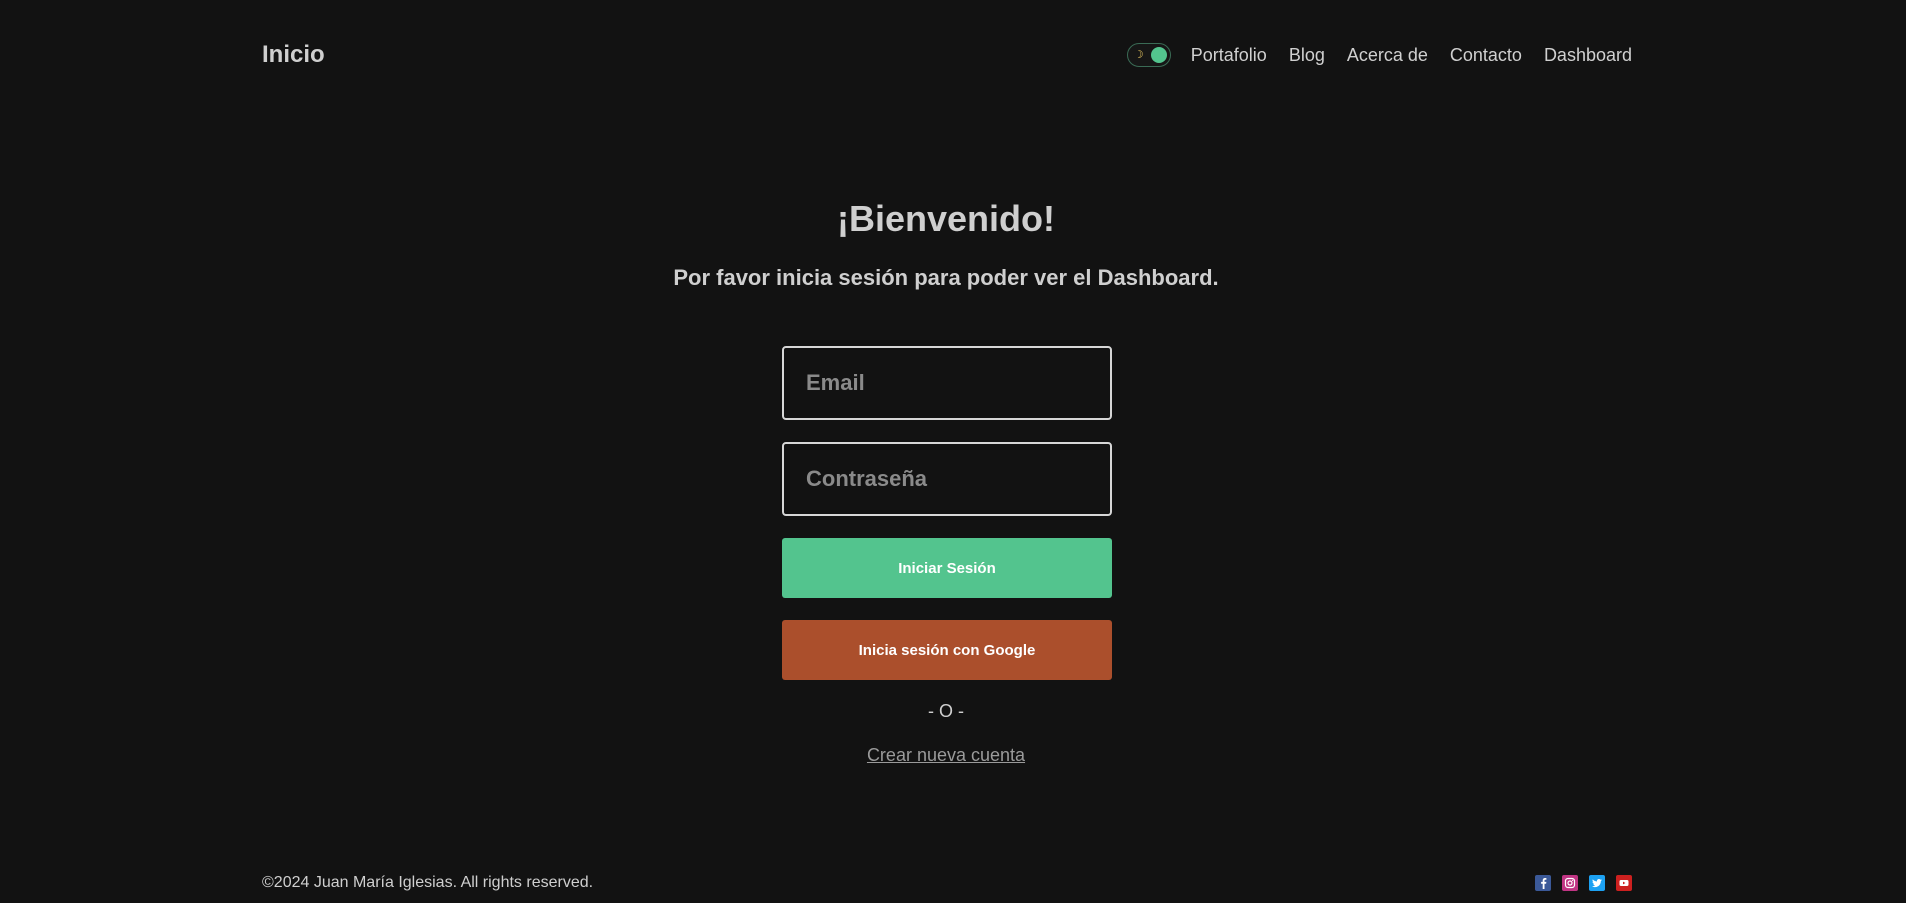 Image resolution: width=1906 pixels, height=903 pixels. What do you see at coordinates (1624, 883) in the screenshot?
I see `youtube-icon` at bounding box center [1624, 883].